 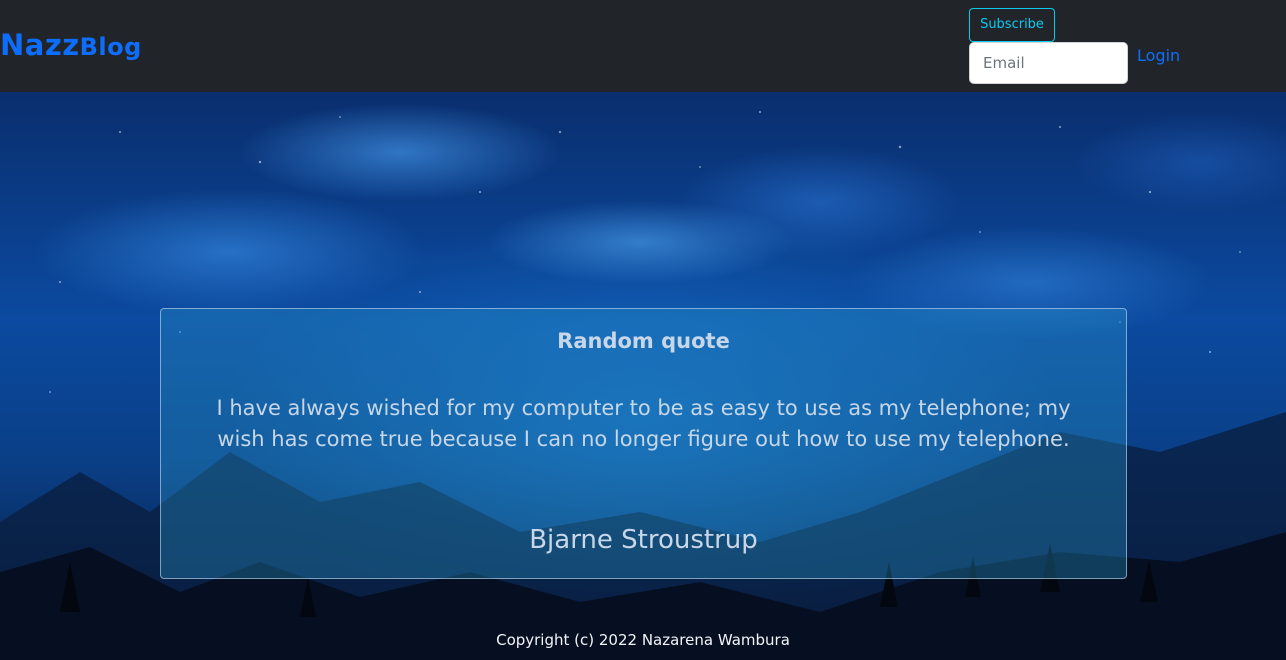 I want to click on brand-main: Nazz, so click(x=40, y=45).